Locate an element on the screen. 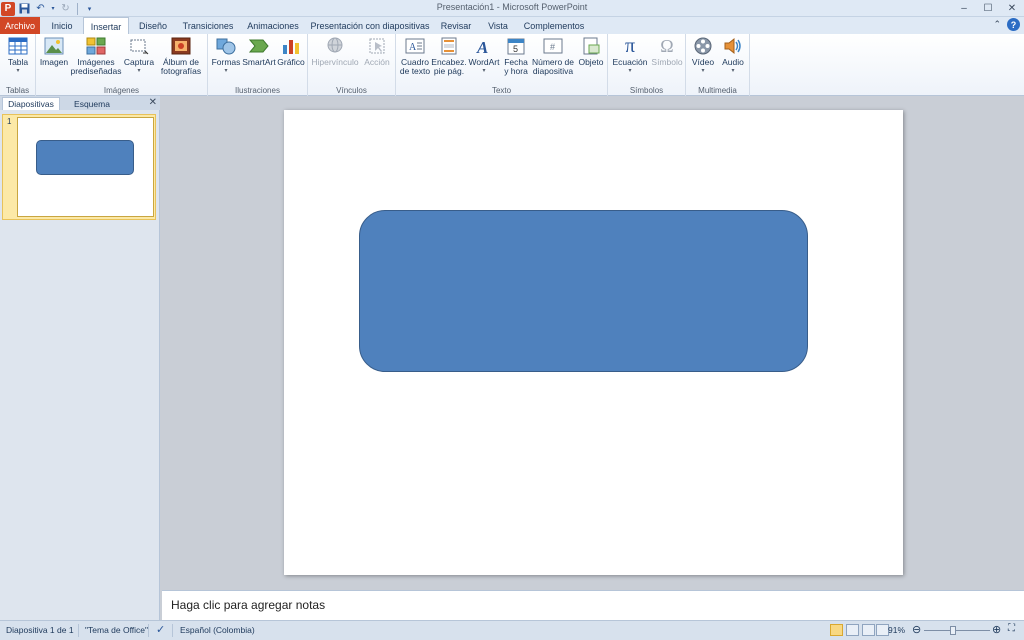 The width and height of the screenshot is (1024, 640). zoom-slider-thumb is located at coordinates (953, 630).